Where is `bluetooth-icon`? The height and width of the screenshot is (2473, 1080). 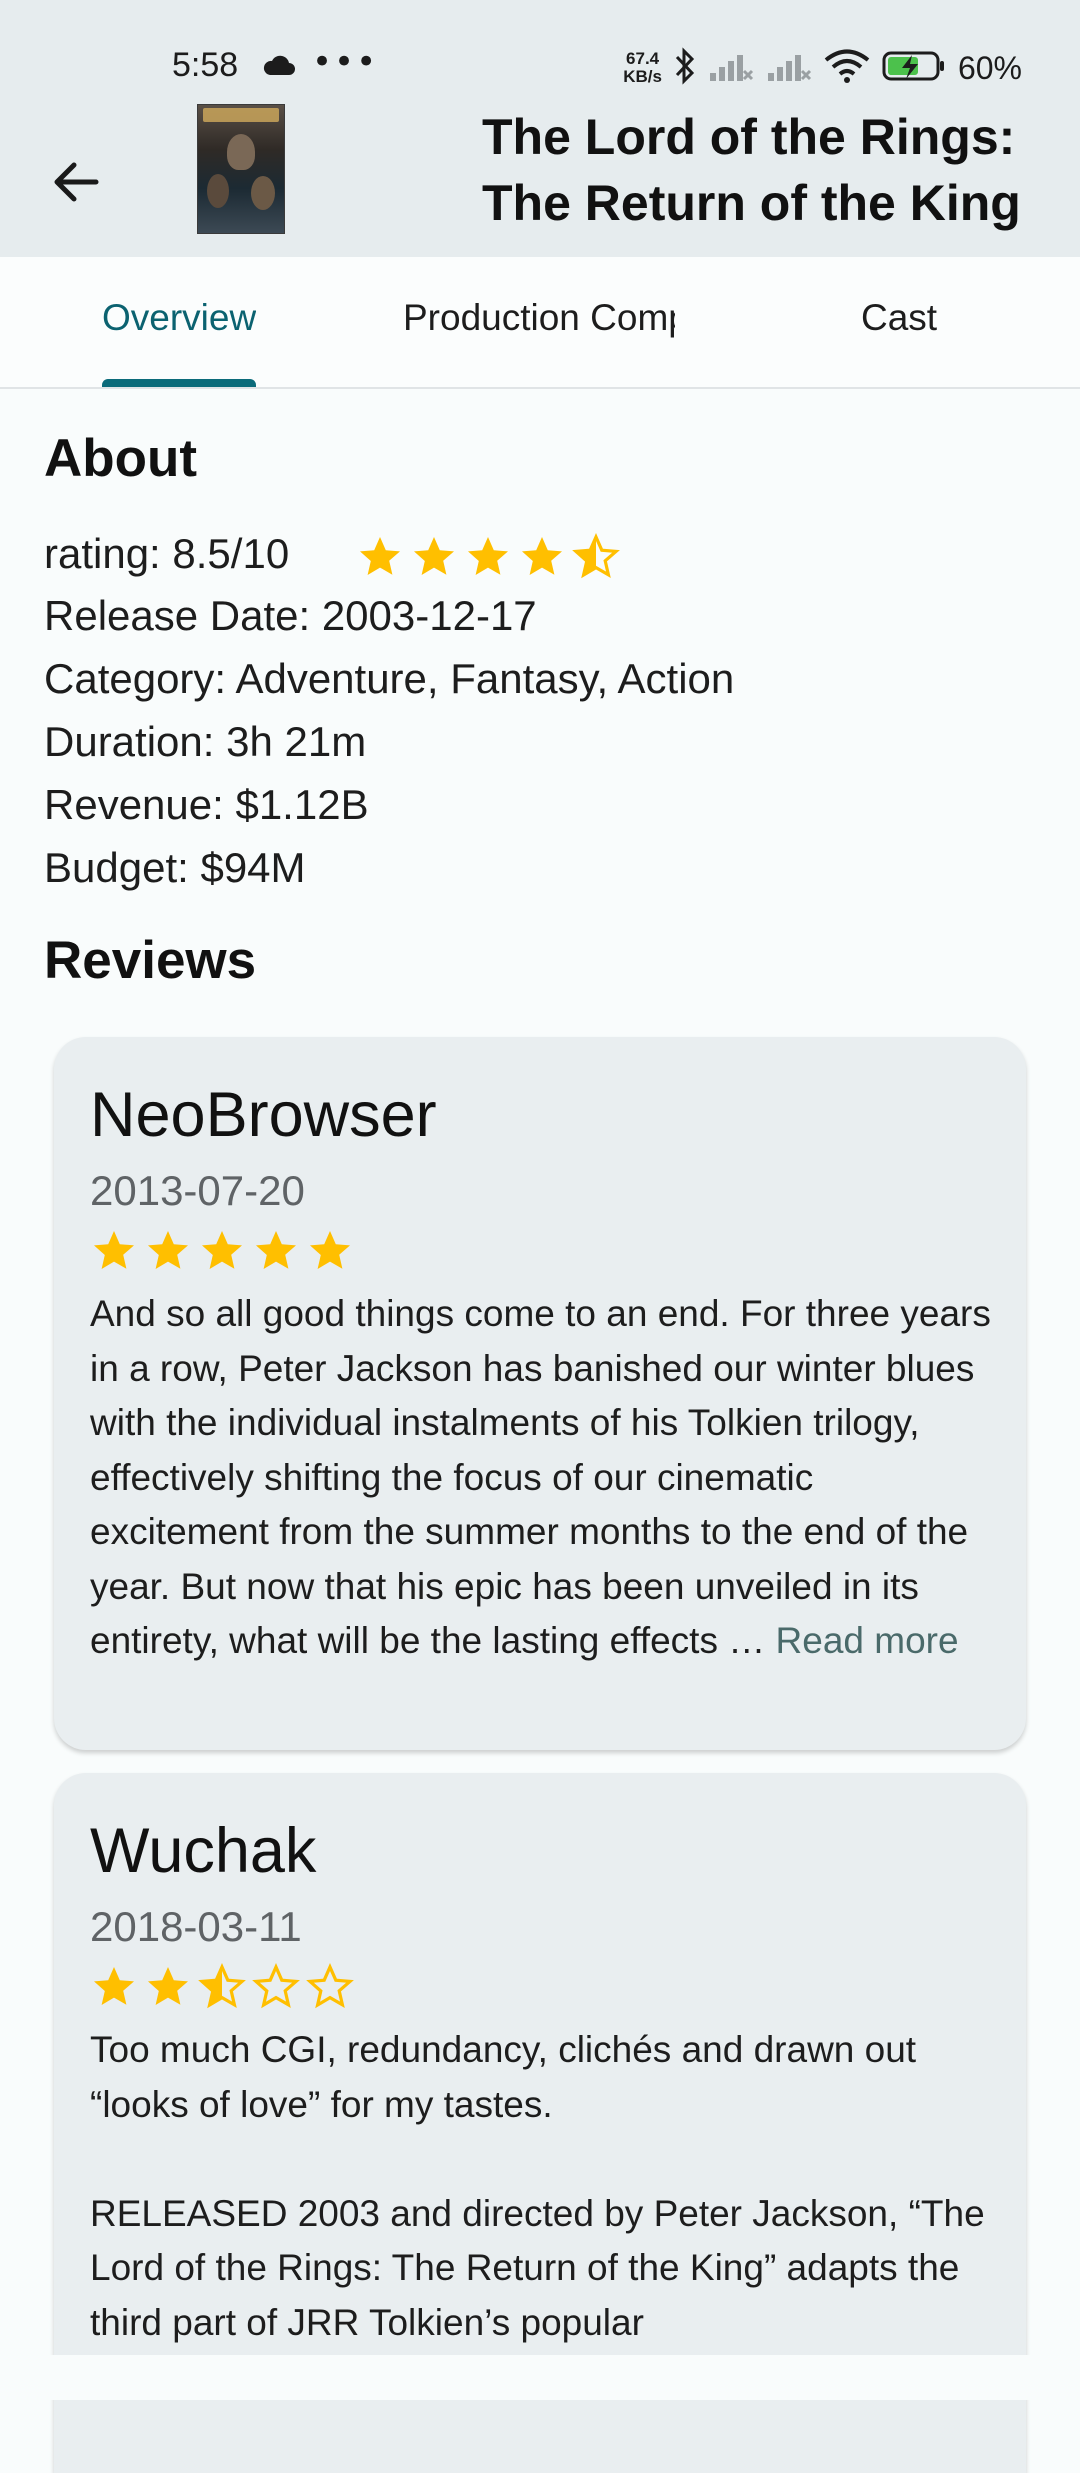 bluetooth-icon is located at coordinates (685, 68).